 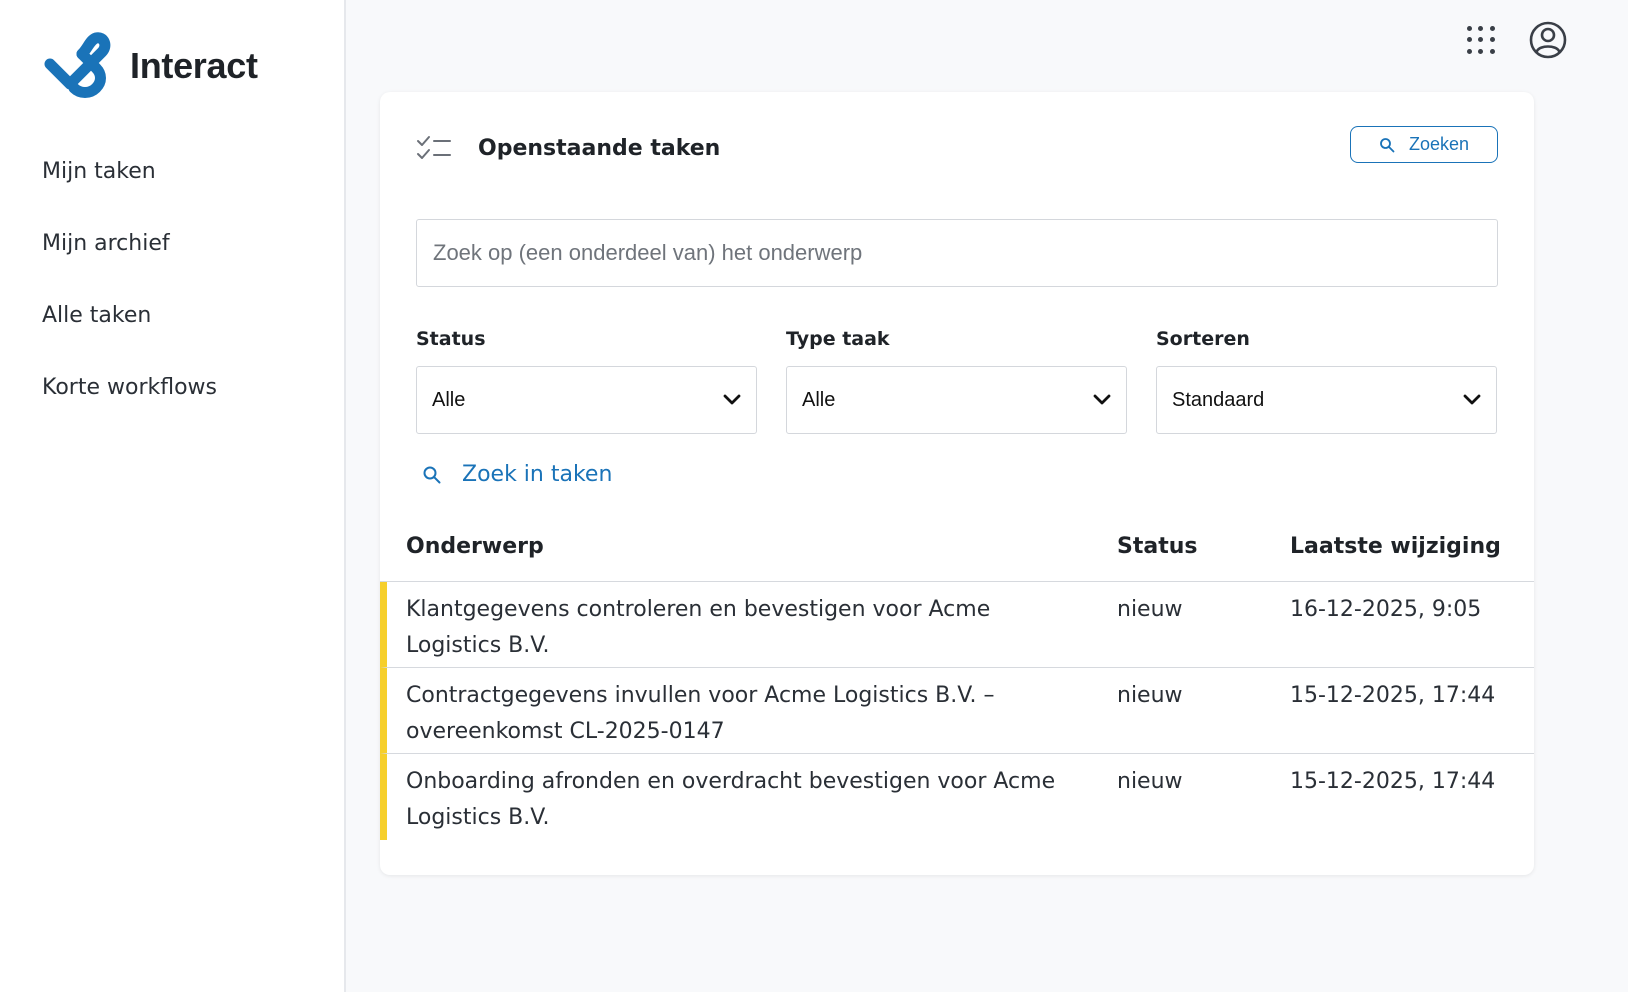 I want to click on zoek-in-taken-link: Zoek in taken, so click(x=517, y=474).